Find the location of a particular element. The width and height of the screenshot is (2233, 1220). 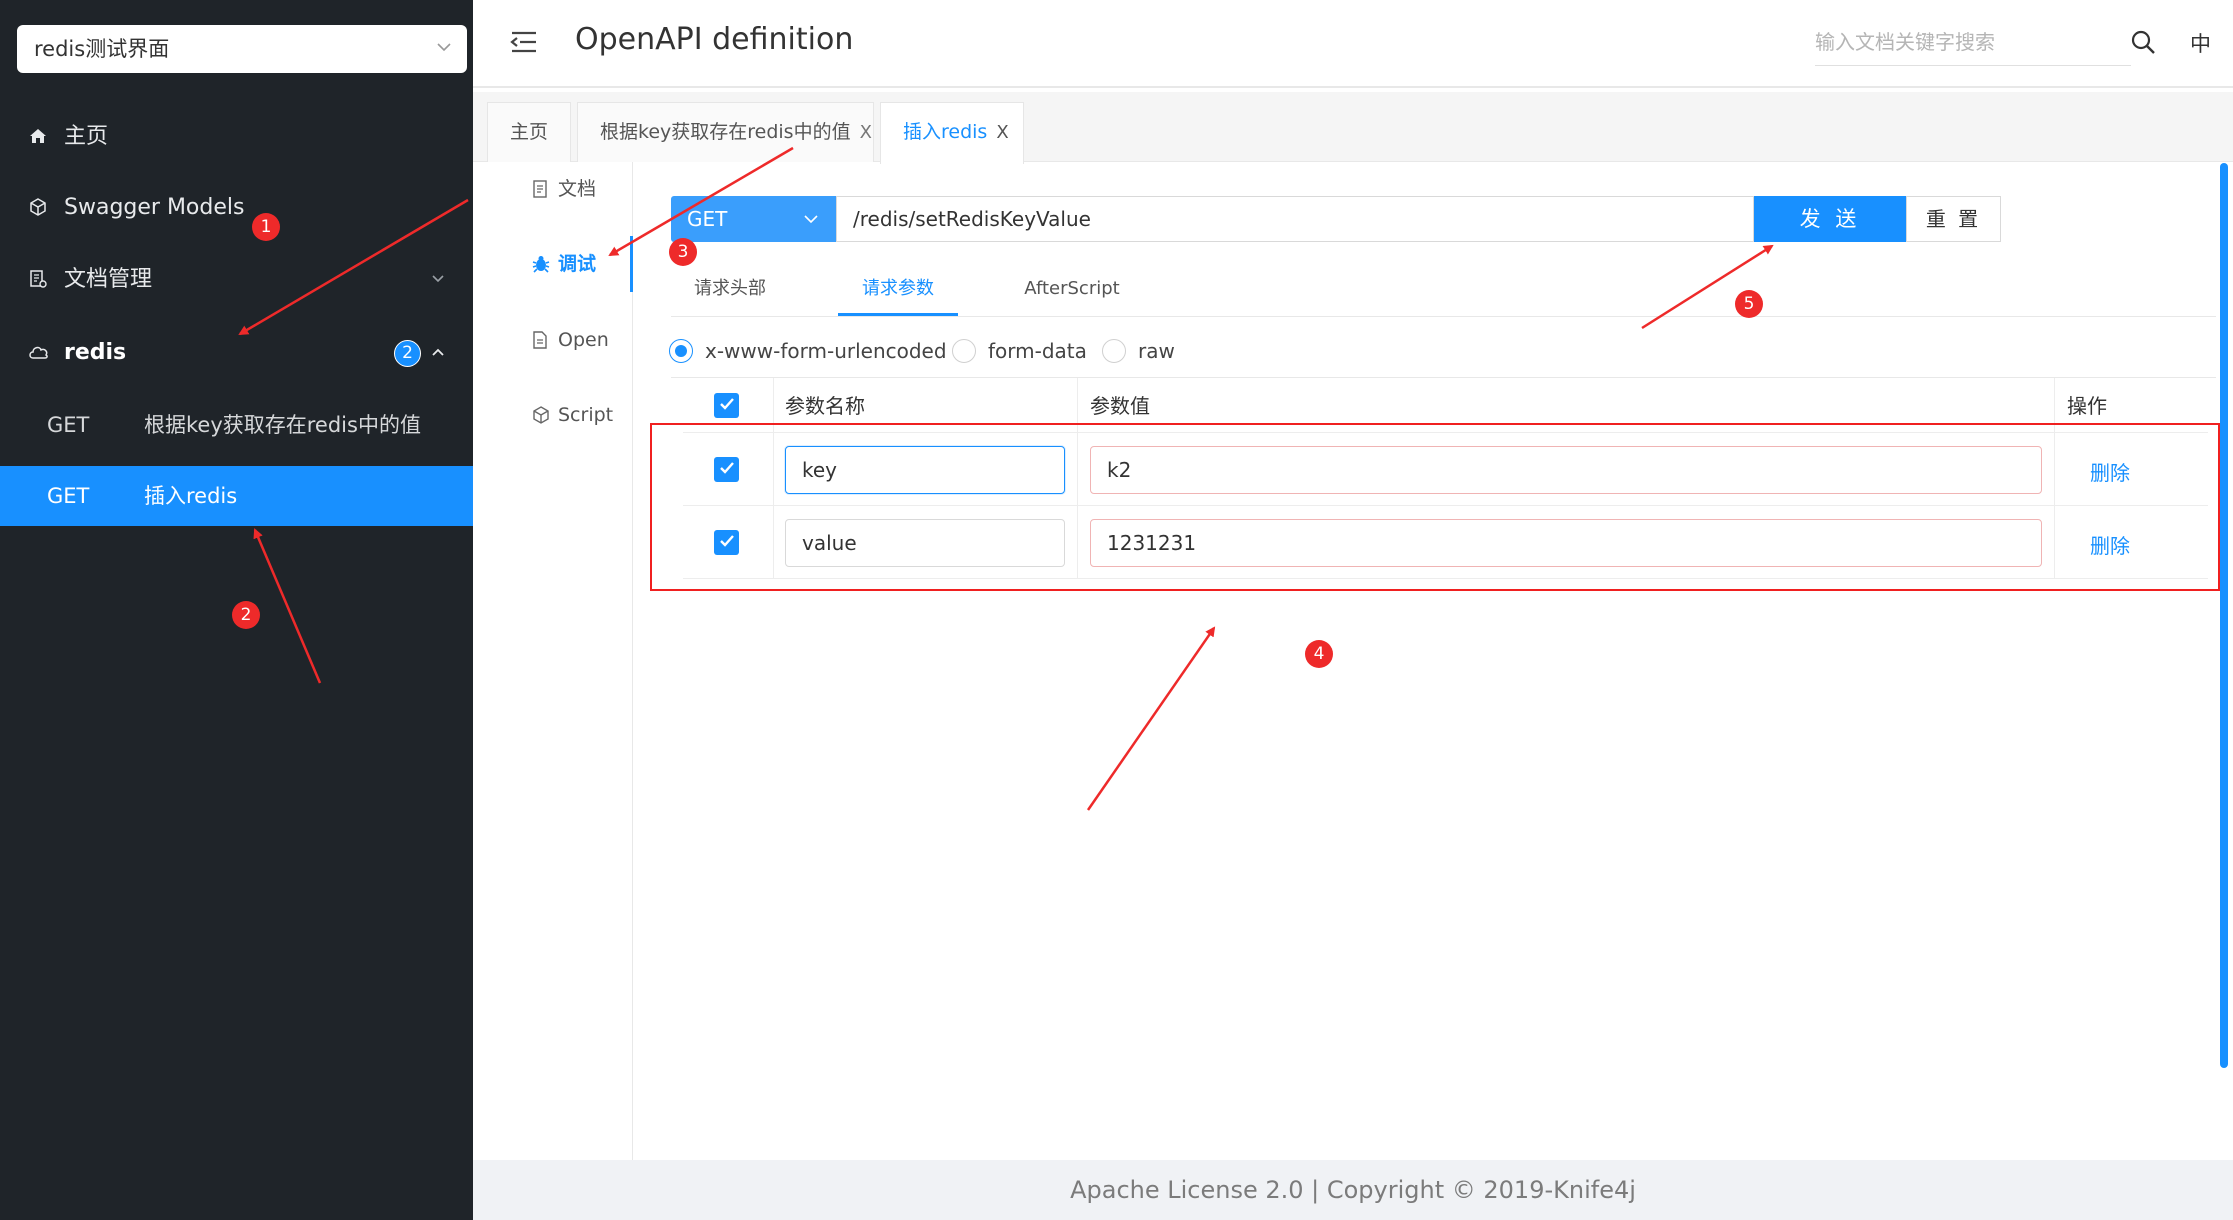

sidebar-item-doc-management: 文档管理 is located at coordinates (236, 280).